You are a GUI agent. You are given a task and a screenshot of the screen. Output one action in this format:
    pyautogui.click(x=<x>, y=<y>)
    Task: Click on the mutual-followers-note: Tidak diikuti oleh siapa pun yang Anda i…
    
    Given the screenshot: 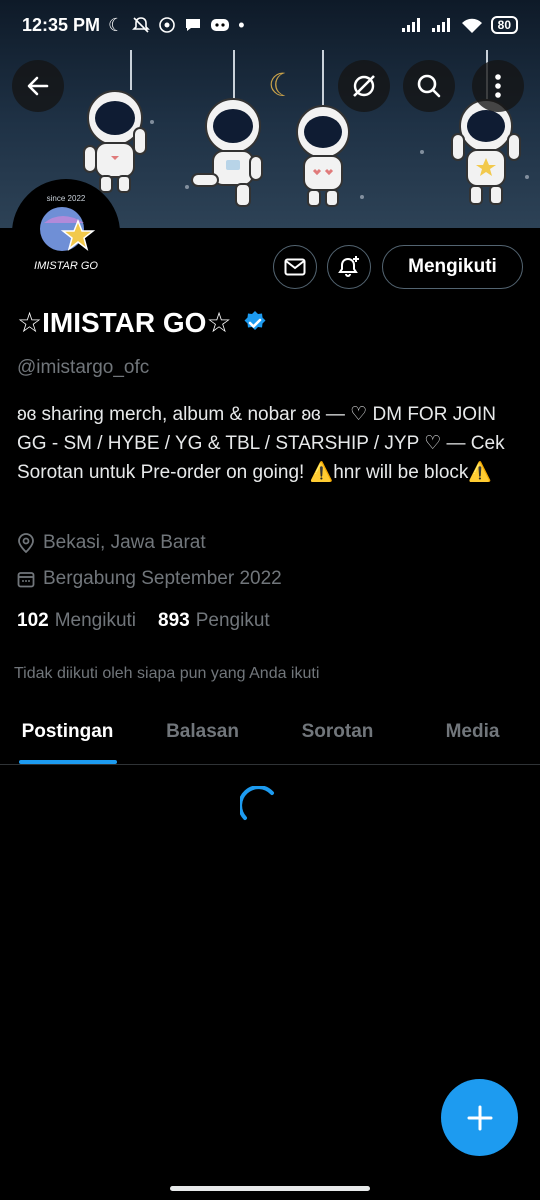 What is the action you would take?
    pyautogui.click(x=167, y=673)
    